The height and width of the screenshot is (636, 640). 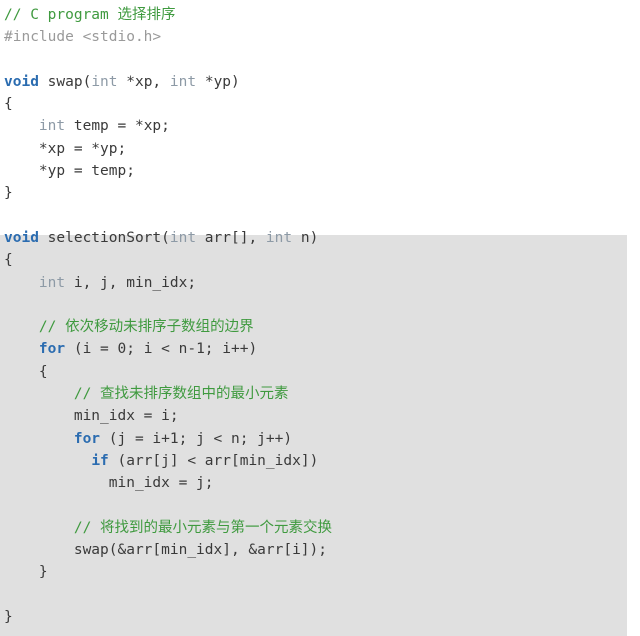 I want to click on code-token: // 查找未排序数组中的最小元素, so click(x=181, y=394).